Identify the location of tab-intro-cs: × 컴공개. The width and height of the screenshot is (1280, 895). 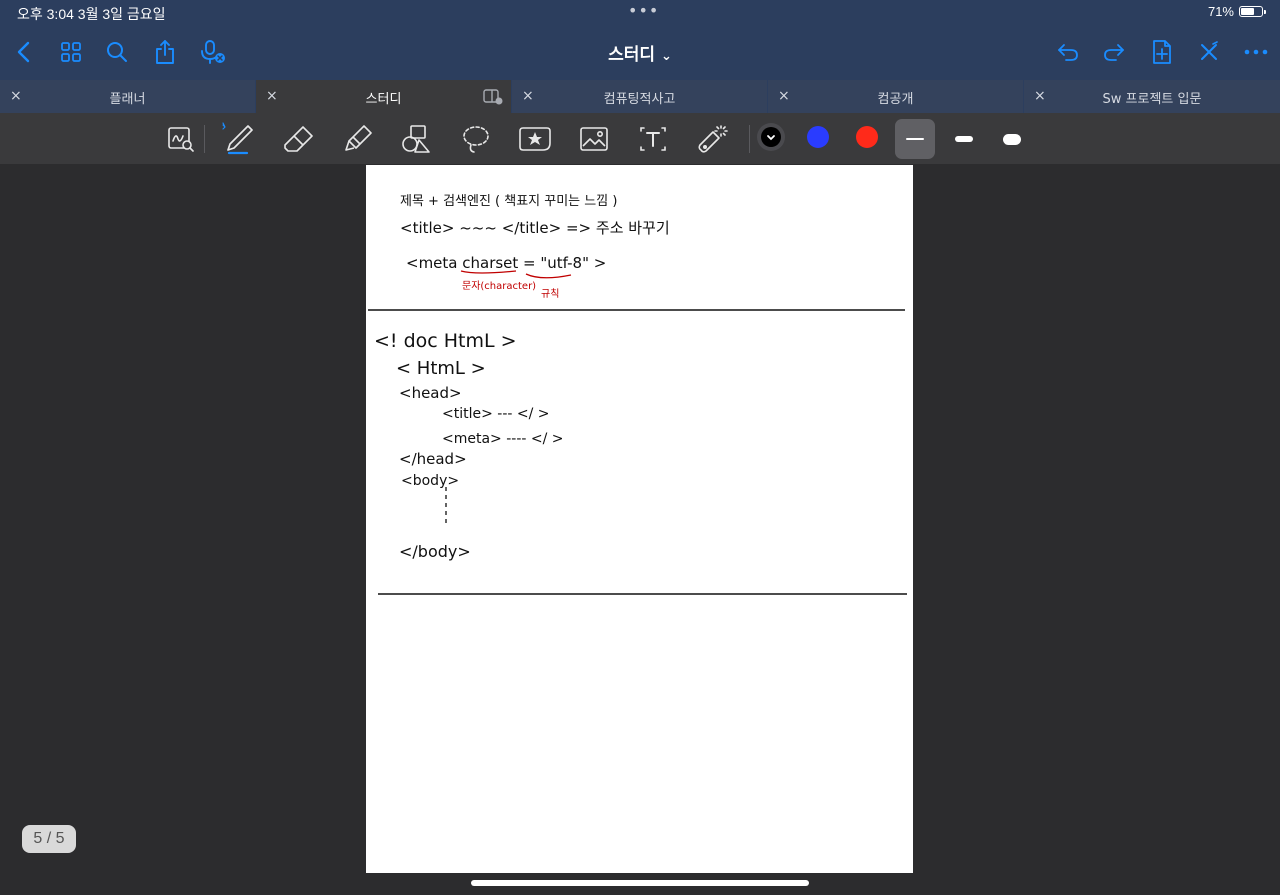
(895, 96).